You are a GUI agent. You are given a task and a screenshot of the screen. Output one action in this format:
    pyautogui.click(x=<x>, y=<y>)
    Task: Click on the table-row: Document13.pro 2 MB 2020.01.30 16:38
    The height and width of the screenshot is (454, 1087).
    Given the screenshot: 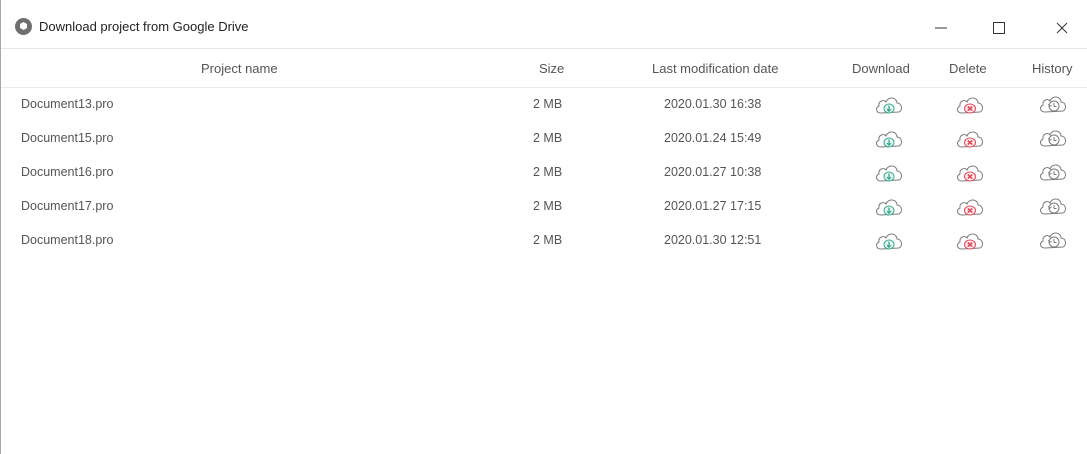 What is the action you would take?
    pyautogui.click(x=544, y=104)
    